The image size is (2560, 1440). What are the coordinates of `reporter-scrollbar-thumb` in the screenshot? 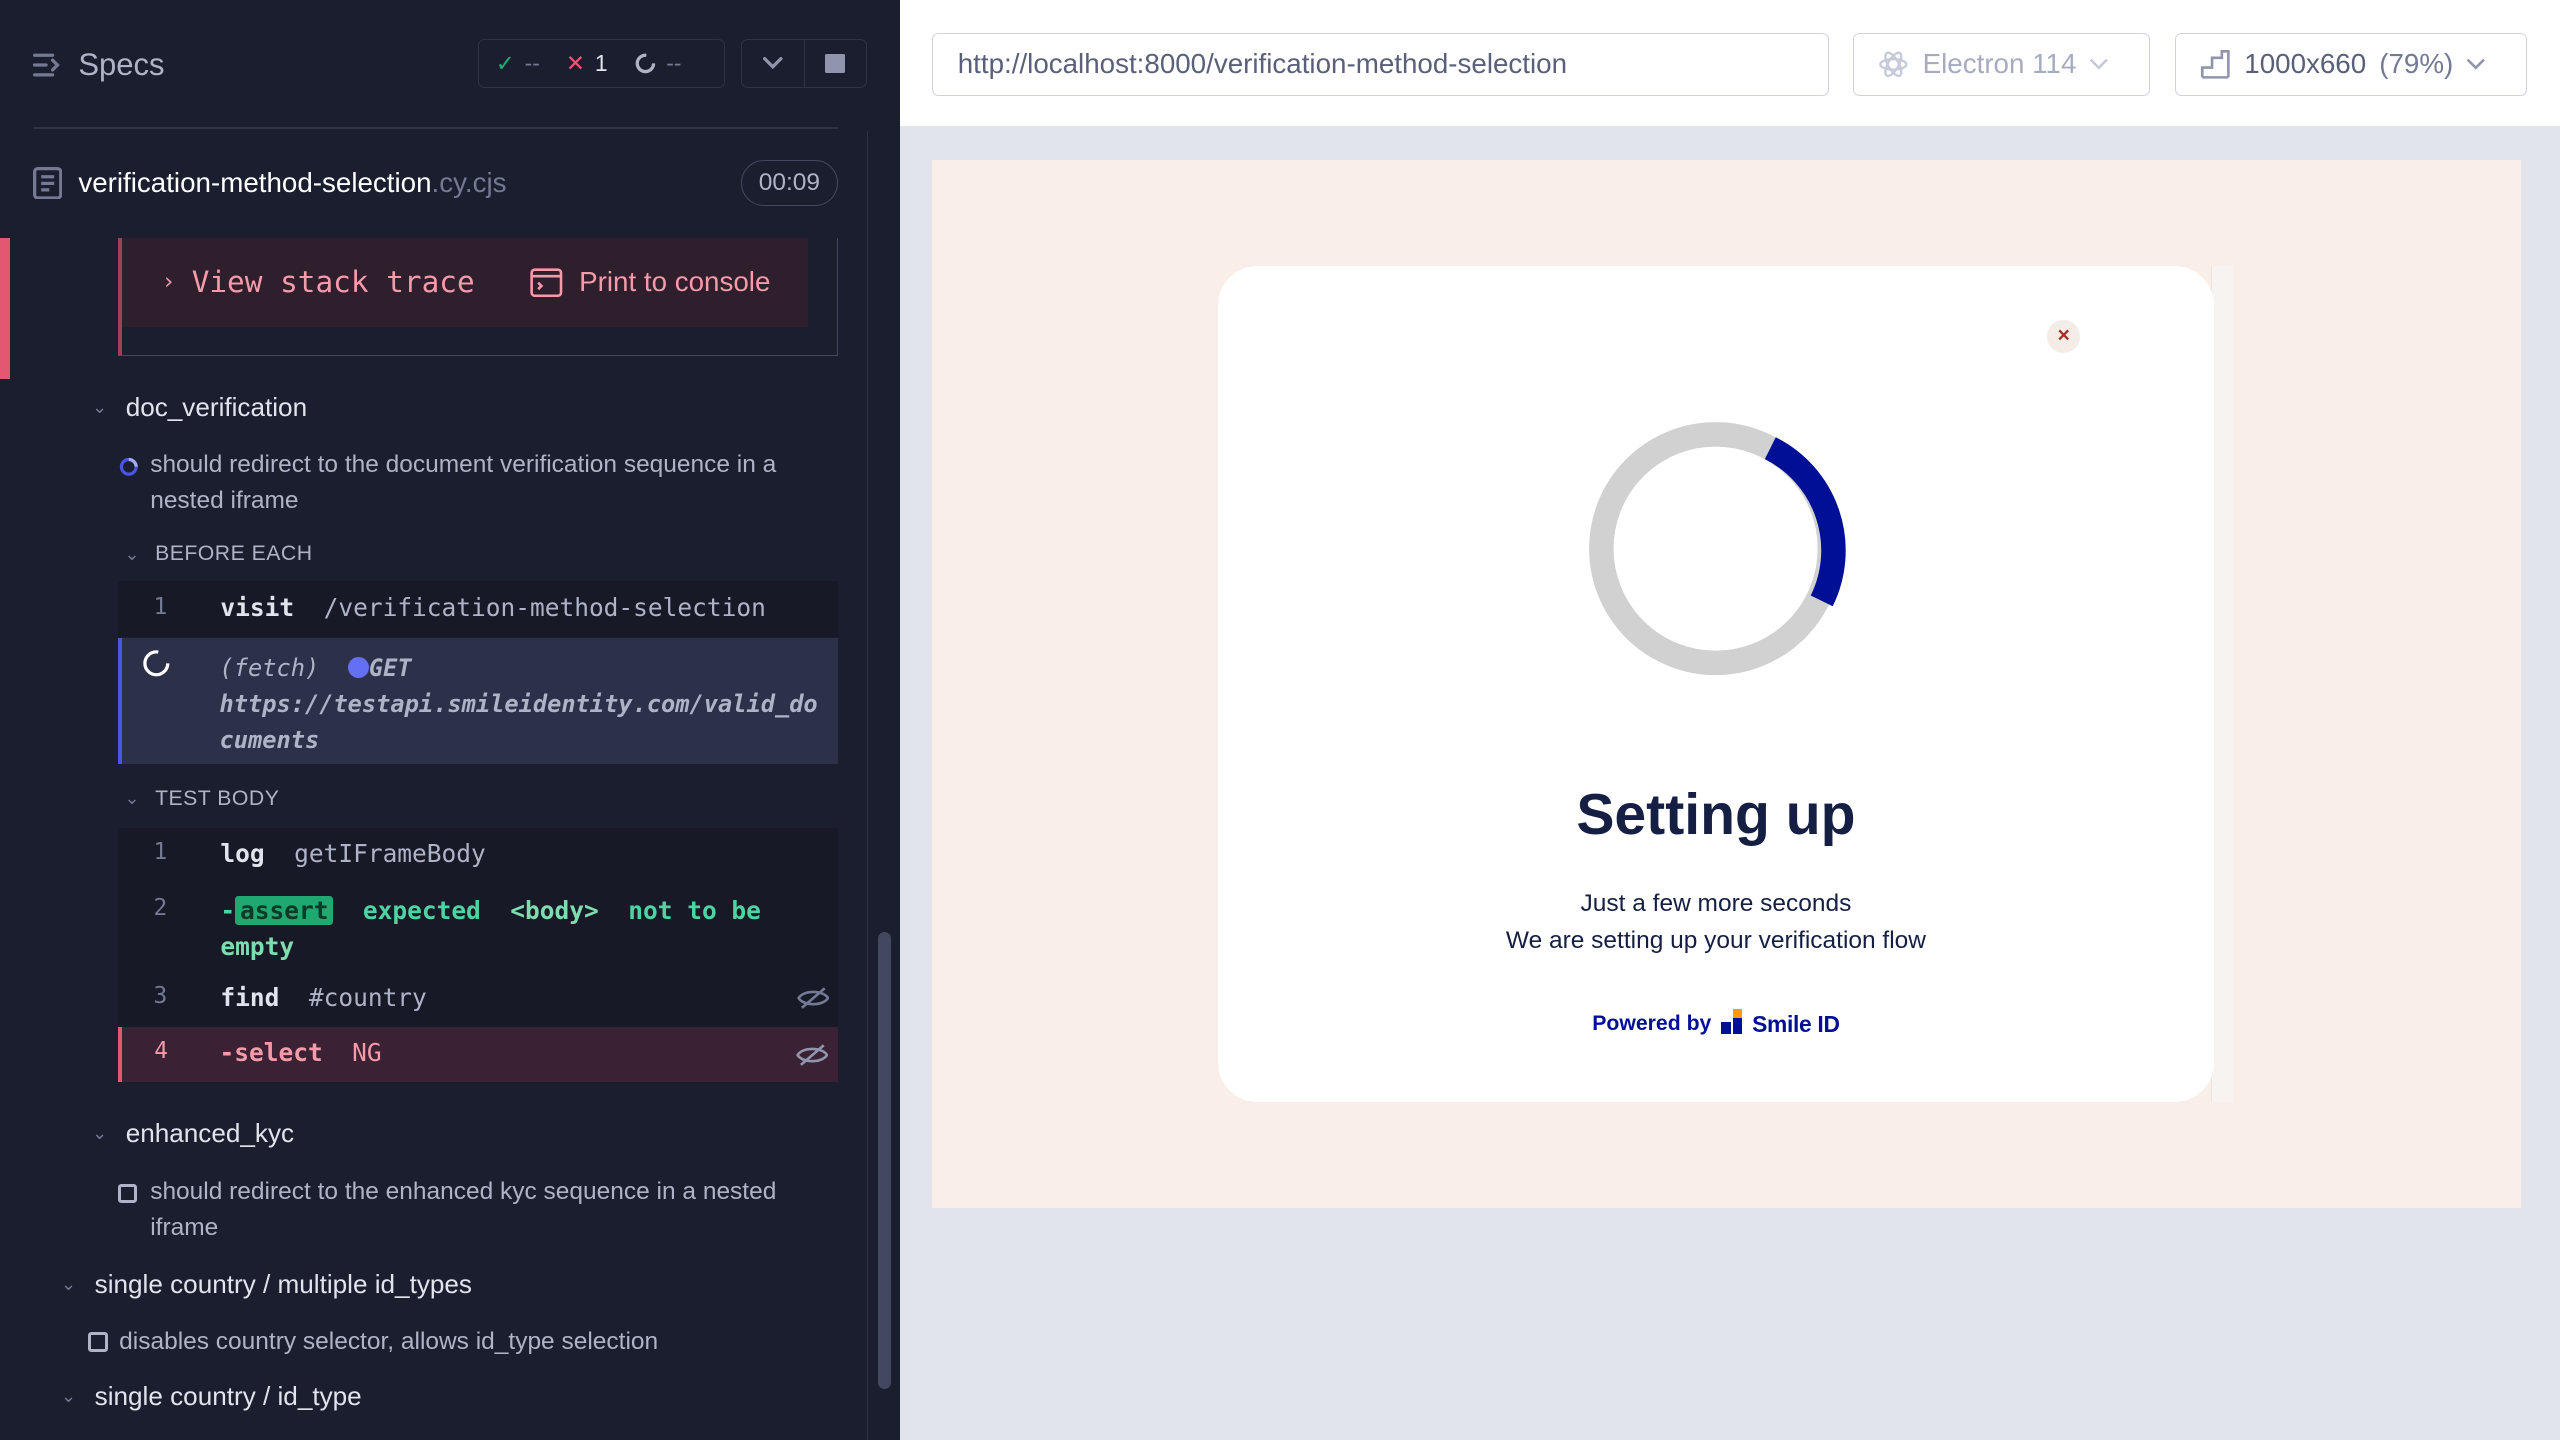 It's located at (885, 1161).